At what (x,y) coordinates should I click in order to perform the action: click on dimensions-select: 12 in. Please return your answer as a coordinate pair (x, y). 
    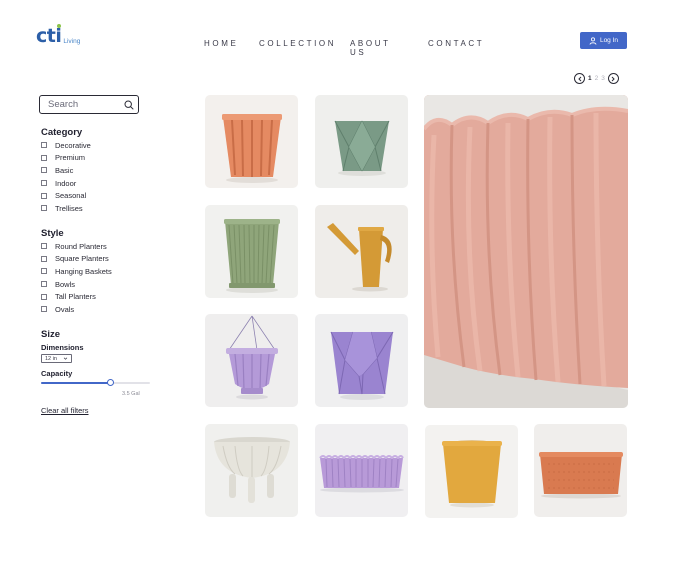
    Looking at the image, I should click on (56, 358).